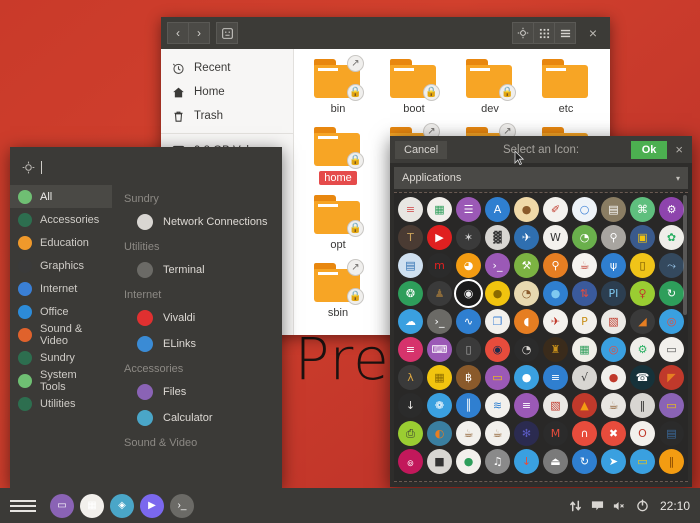 Image resolution: width=700 pixels, height=523 pixels. Describe the element at coordinates (410, 377) in the screenshot. I see `lambda-icon: λ` at that location.